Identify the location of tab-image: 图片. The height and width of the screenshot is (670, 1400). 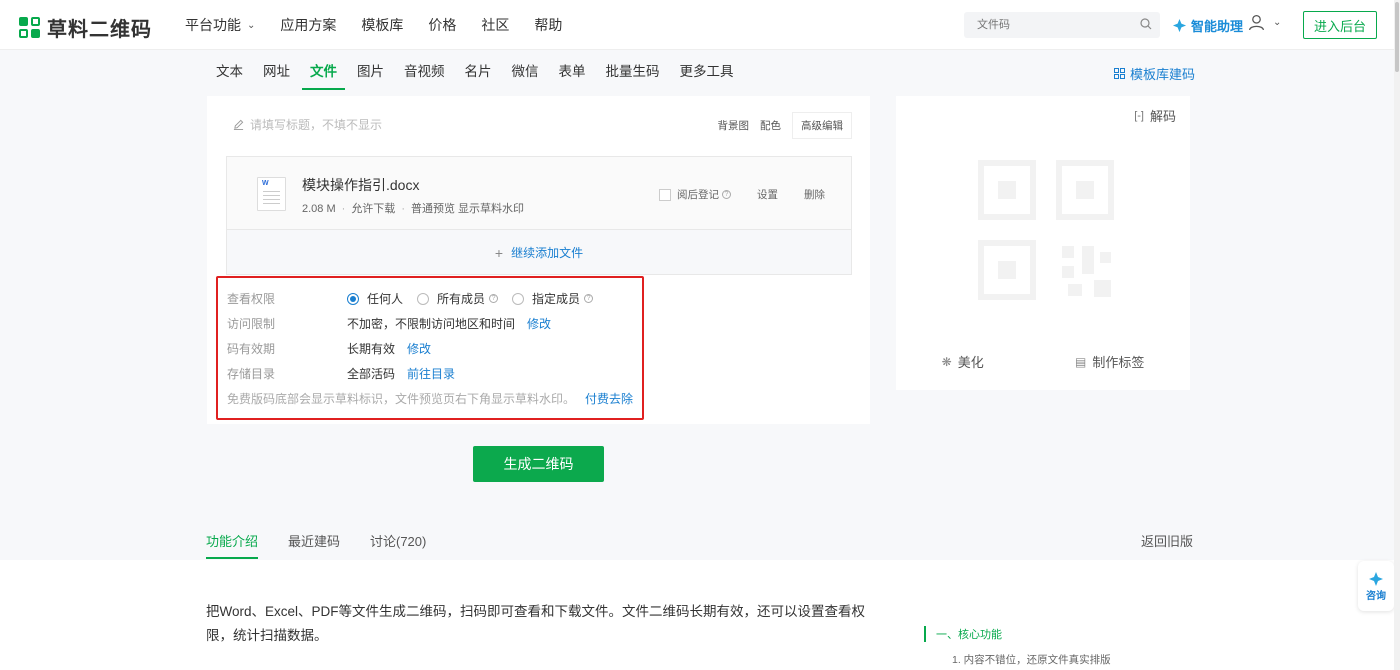
(370, 71).